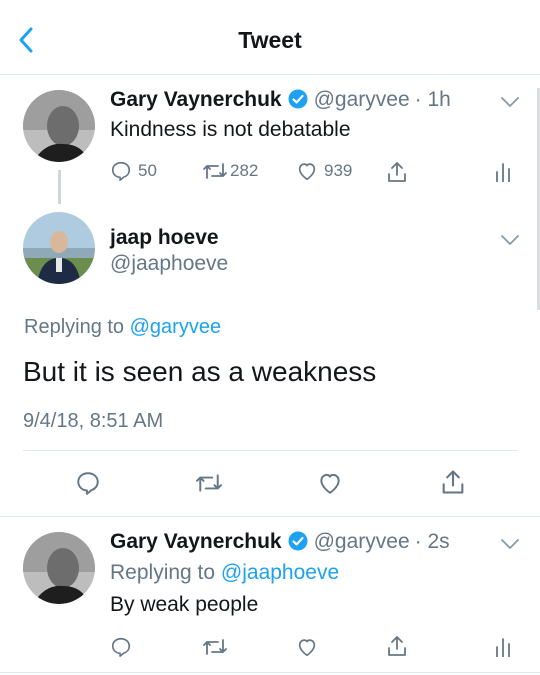  I want to click on tweet-header: Gary Vaynerchuk @garyvee · 2s, so click(280, 542).